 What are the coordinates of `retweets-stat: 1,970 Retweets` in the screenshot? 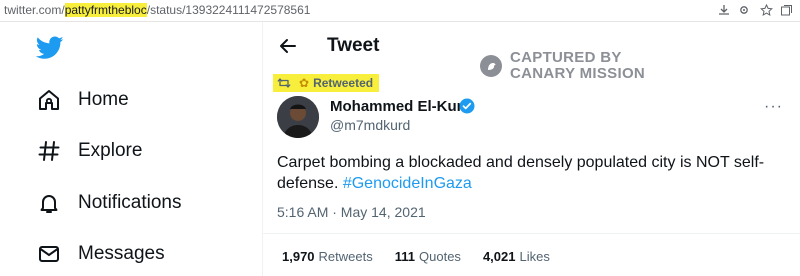 It's located at (327, 256).